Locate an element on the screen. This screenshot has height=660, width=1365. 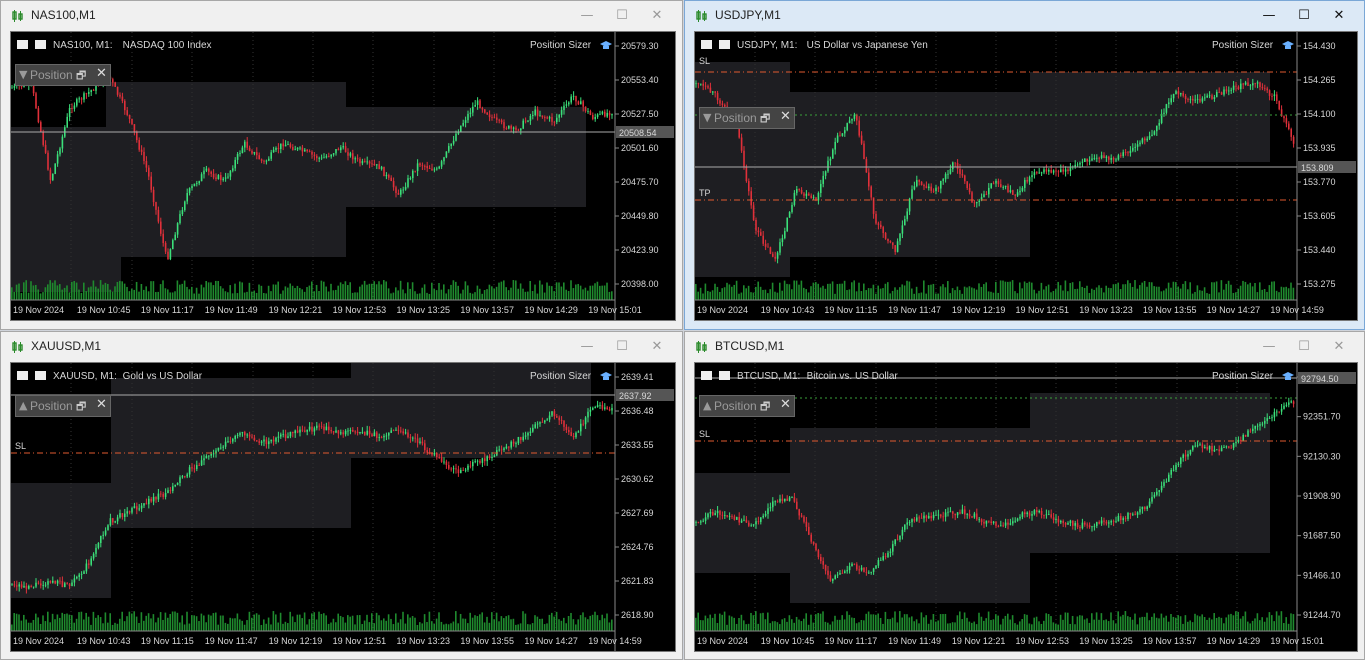
candlestick-icon is located at coordinates (17, 16).